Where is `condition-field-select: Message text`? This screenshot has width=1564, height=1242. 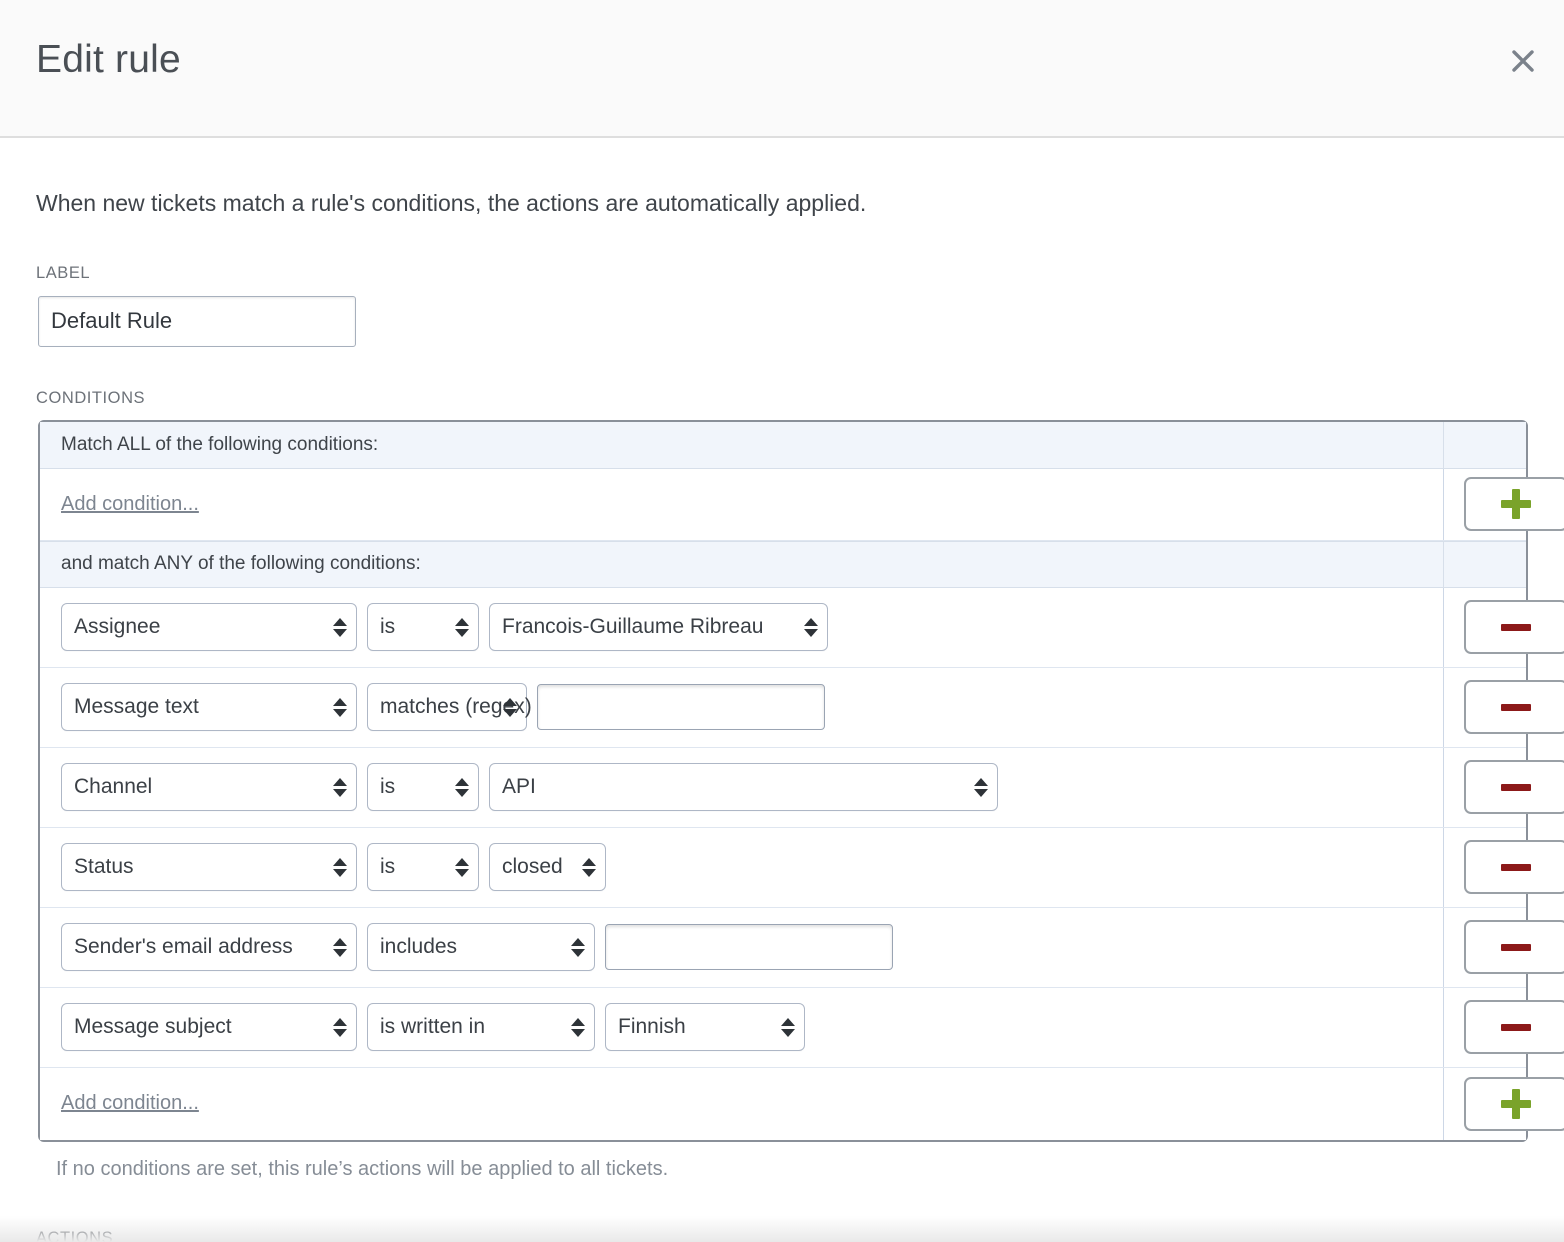
condition-field-select: Message text is located at coordinates (209, 707).